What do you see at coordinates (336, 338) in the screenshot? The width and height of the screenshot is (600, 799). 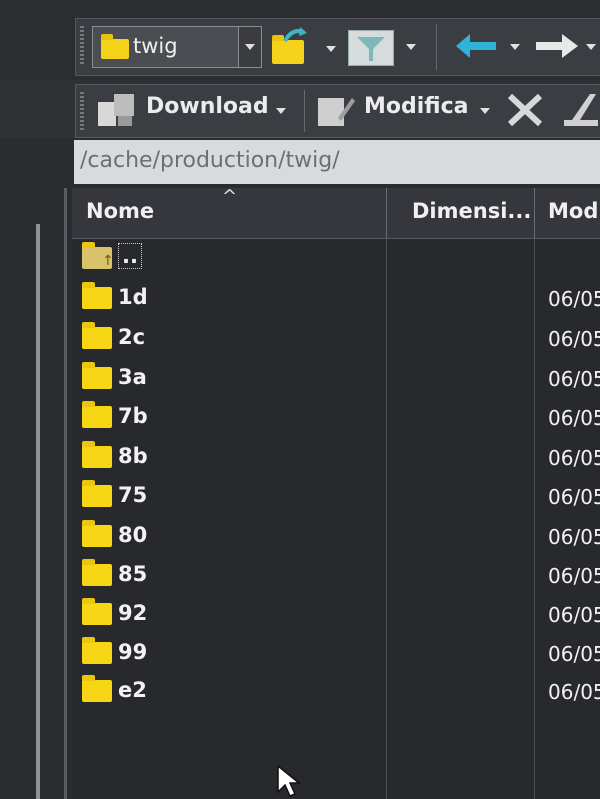 I see `folder-row: 2c 06/05` at bounding box center [336, 338].